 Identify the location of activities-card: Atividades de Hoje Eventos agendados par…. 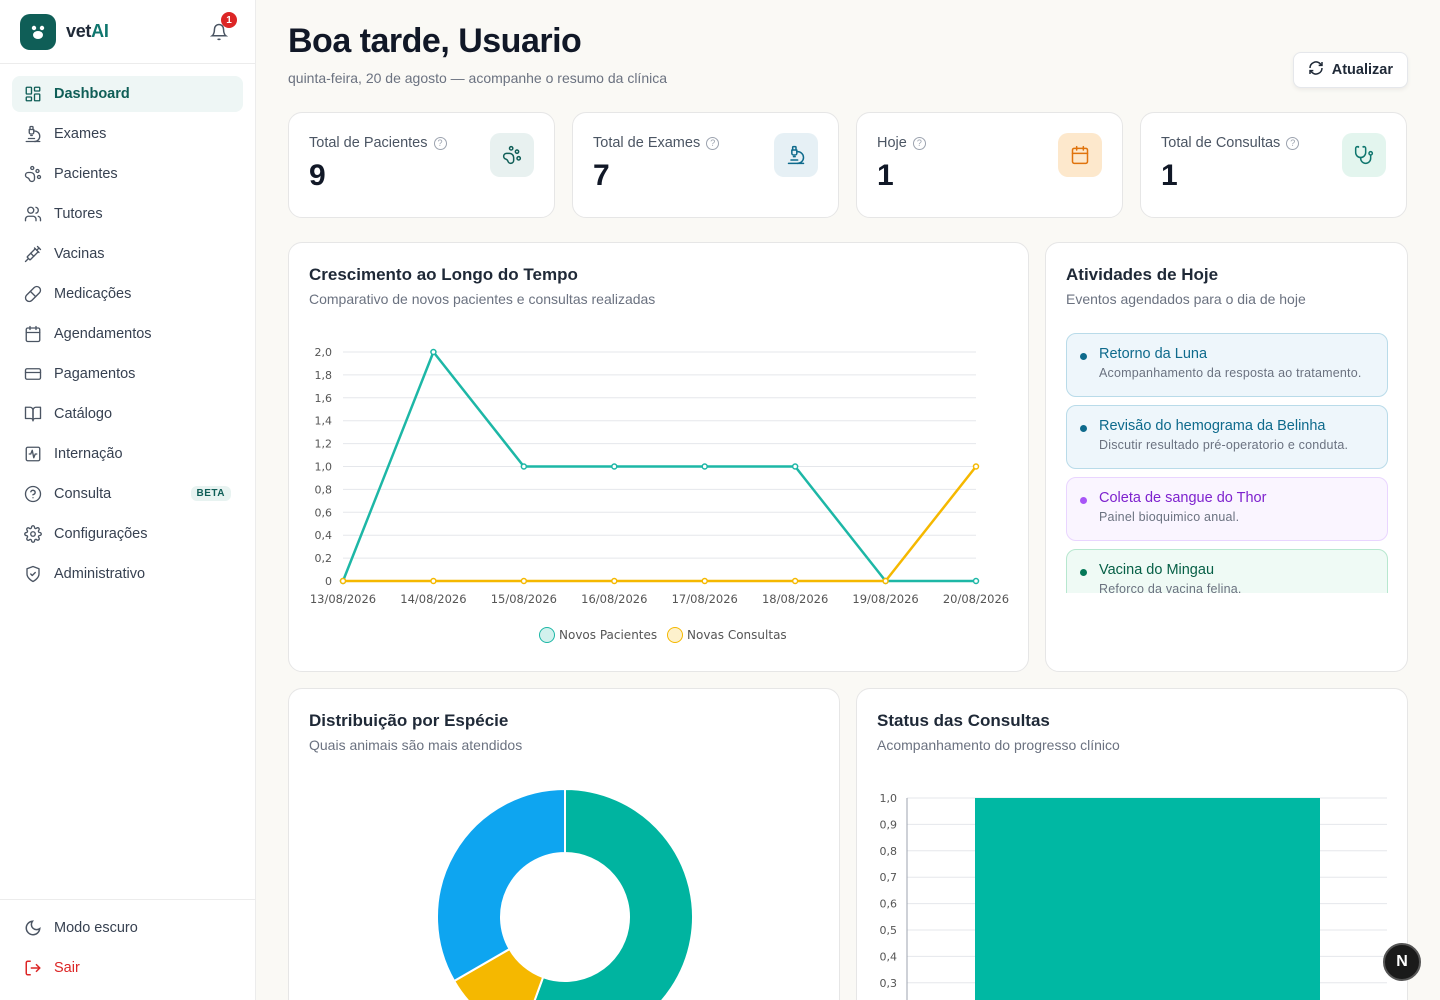
(1226, 457).